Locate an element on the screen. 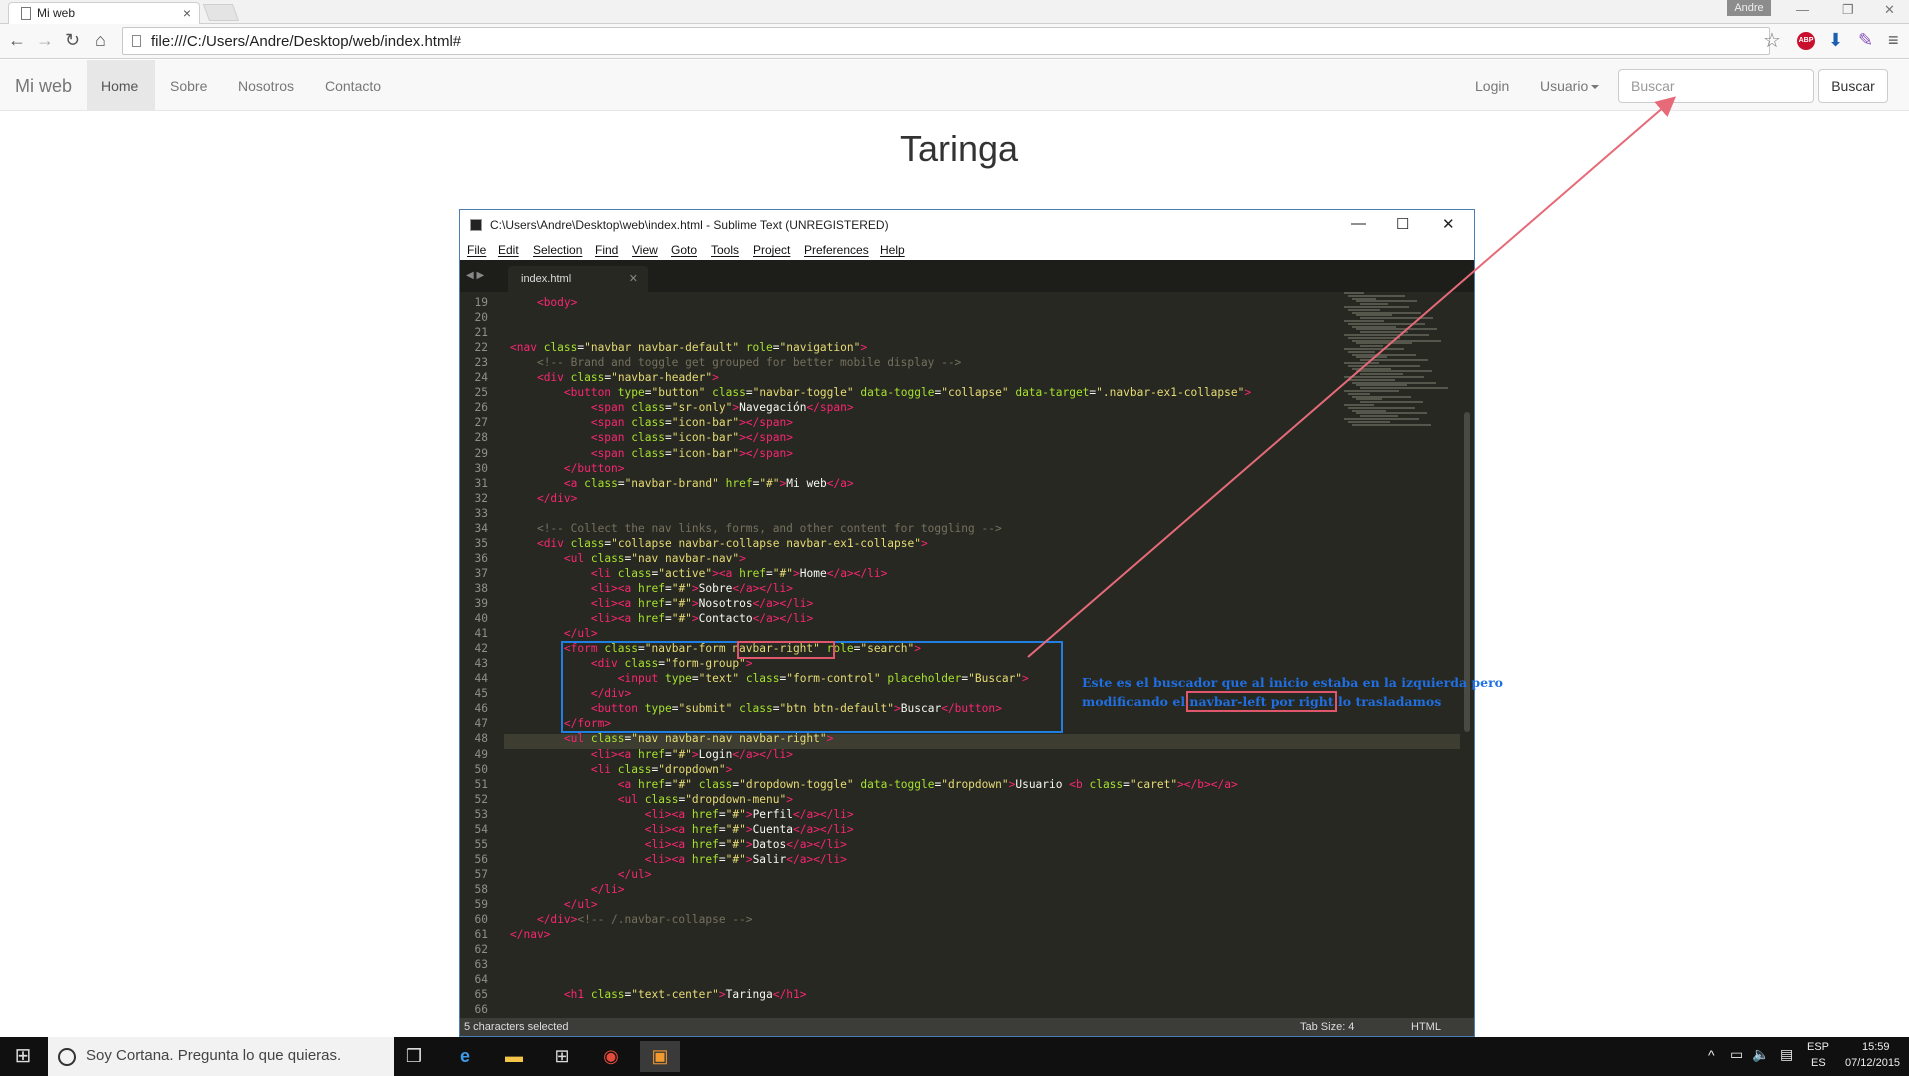 This screenshot has height=1076, width=1909. cortana-placeholder: Soy Cortana. Pregunta lo que quieras. is located at coordinates (214, 1055).